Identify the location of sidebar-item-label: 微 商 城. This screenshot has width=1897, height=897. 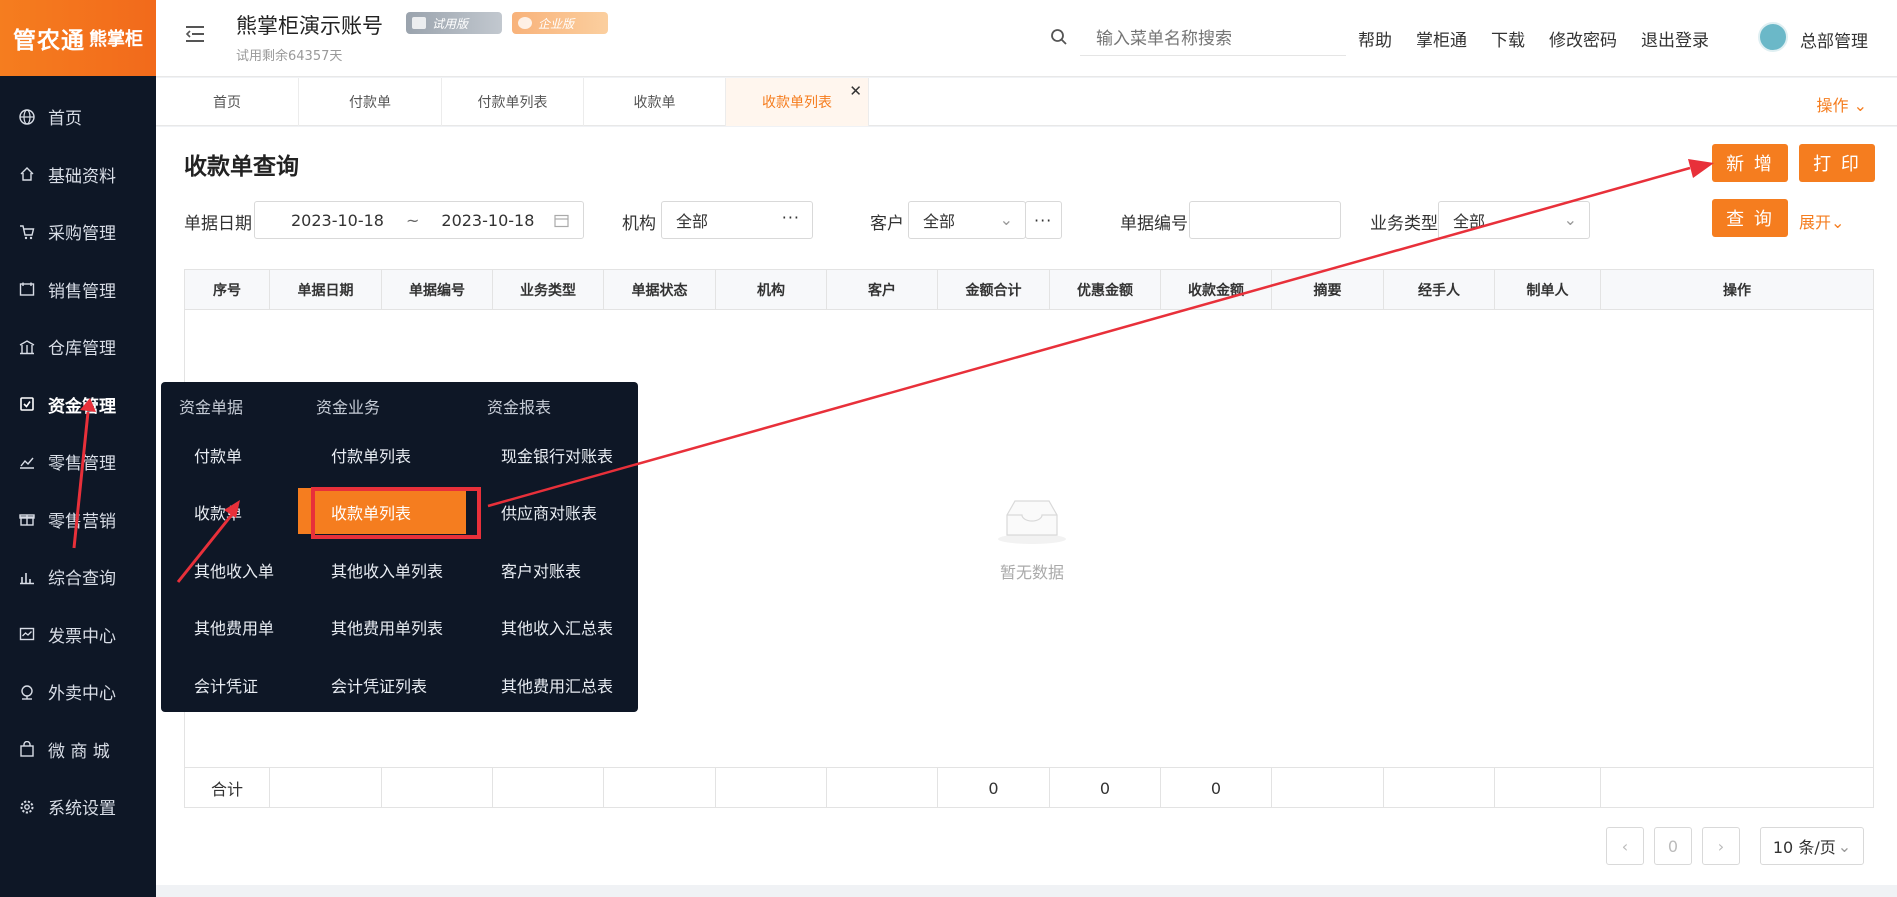
(79, 751).